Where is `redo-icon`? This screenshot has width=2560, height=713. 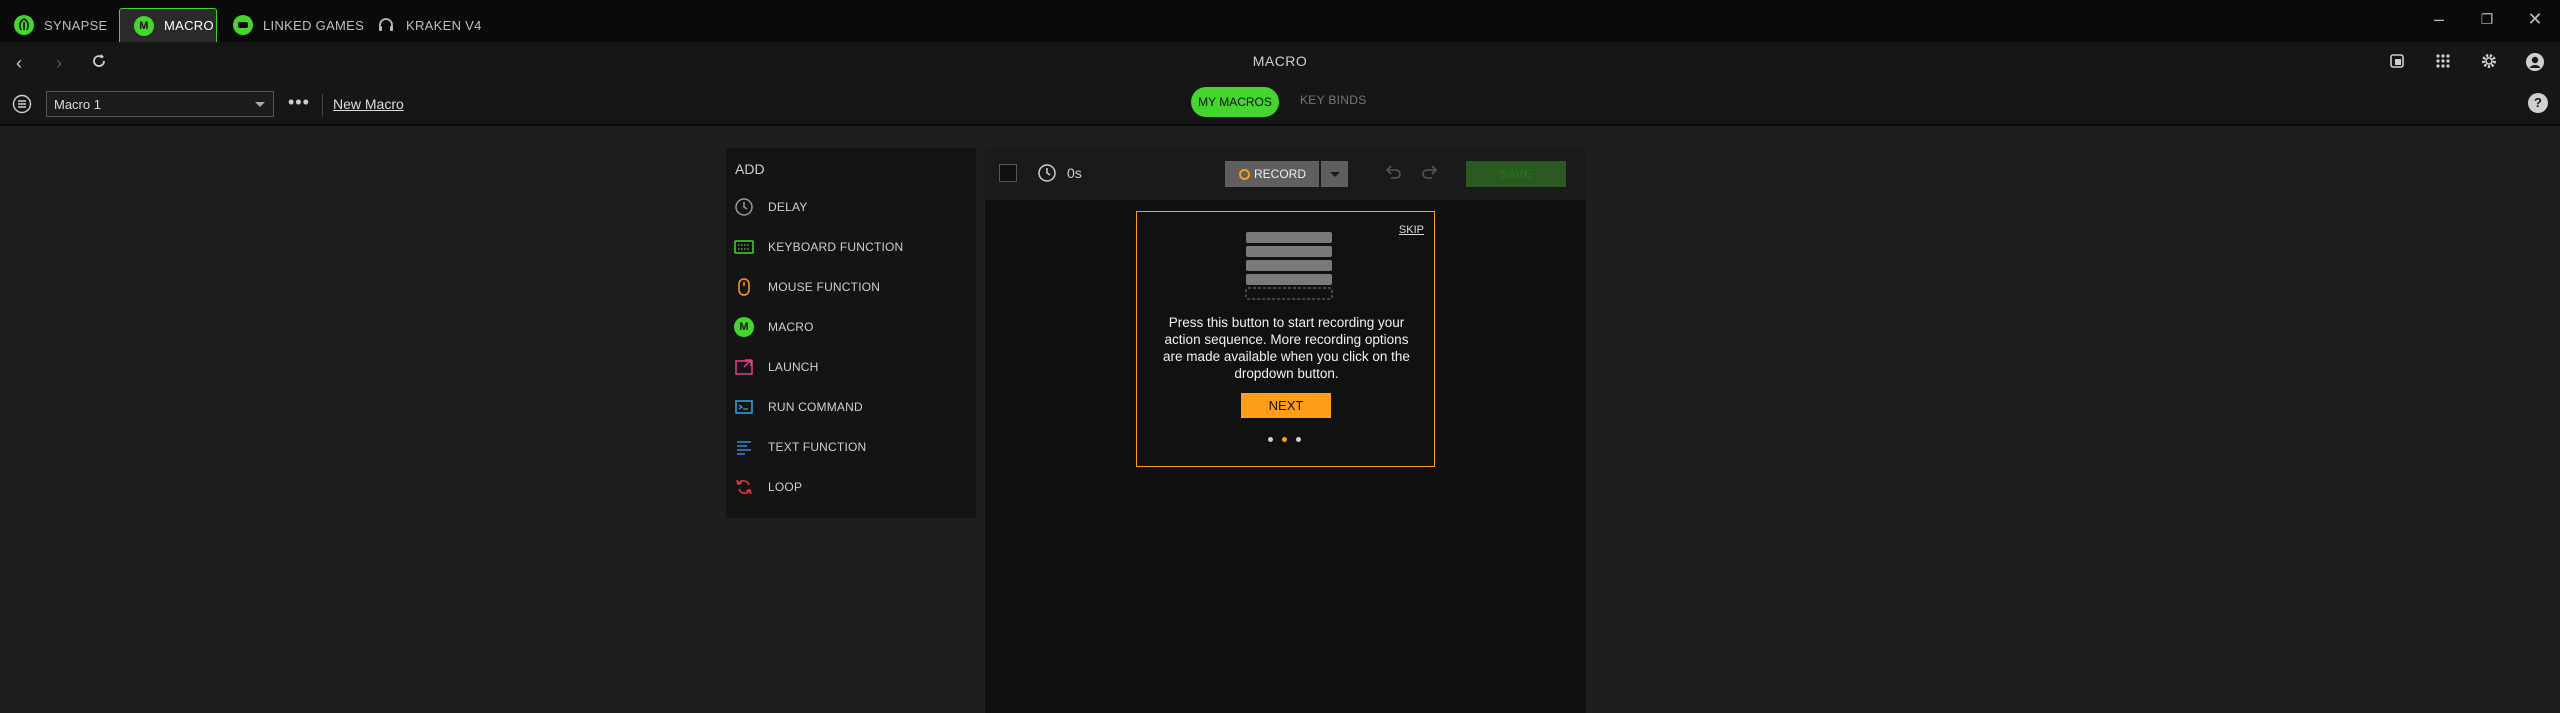 redo-icon is located at coordinates (1430, 172).